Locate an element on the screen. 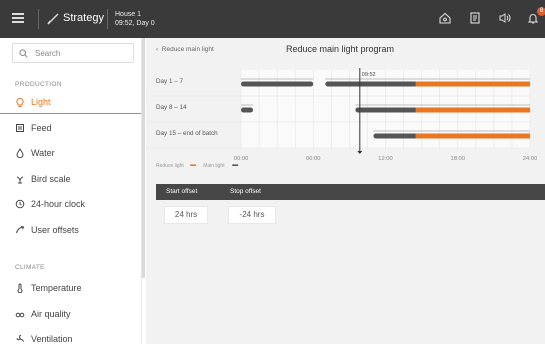 This screenshot has width=545, height=344. home-icon is located at coordinates (445, 18).